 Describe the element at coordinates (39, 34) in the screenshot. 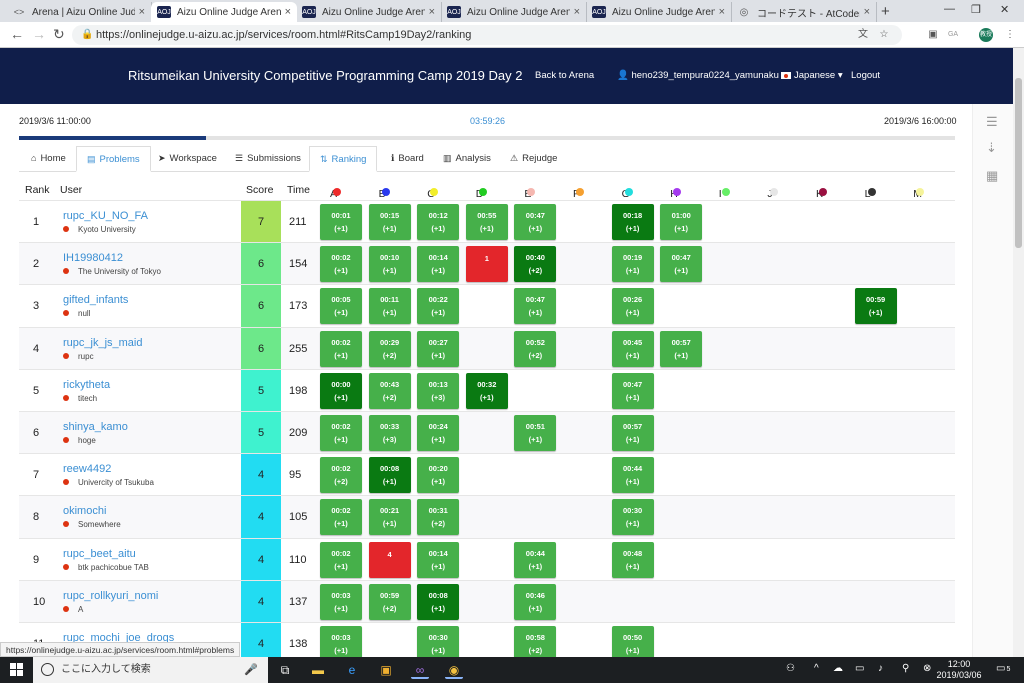

I see `forward-icon: →` at that location.